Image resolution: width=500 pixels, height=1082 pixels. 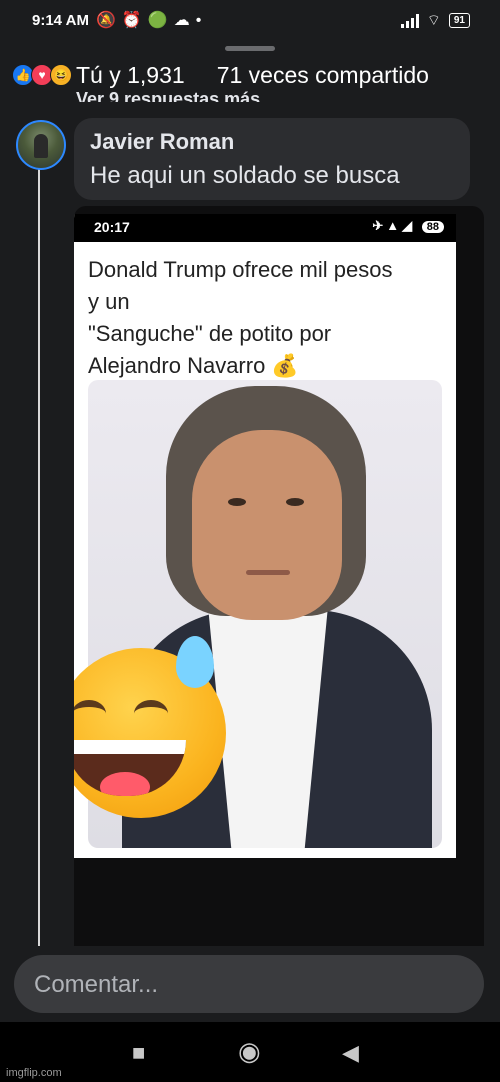 What do you see at coordinates (265, 228) in the screenshot?
I see `screenshot-status-bar: 20:17 ✈▲◢ 88` at bounding box center [265, 228].